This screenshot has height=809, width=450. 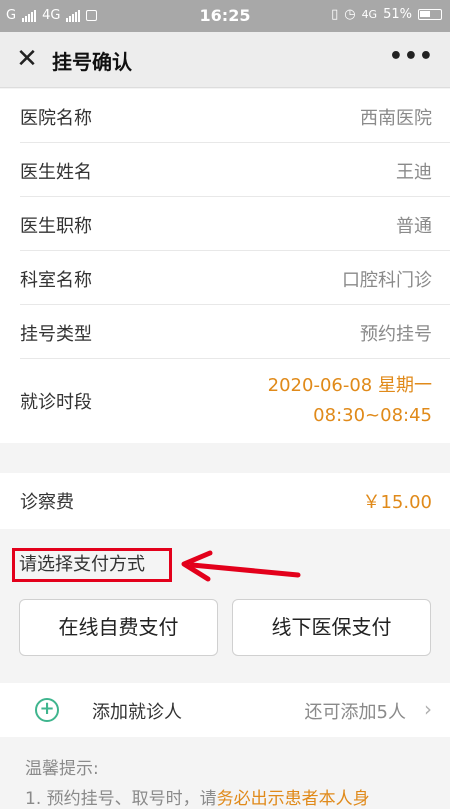 I want to click on detail-value: 王迪, so click(x=414, y=172).